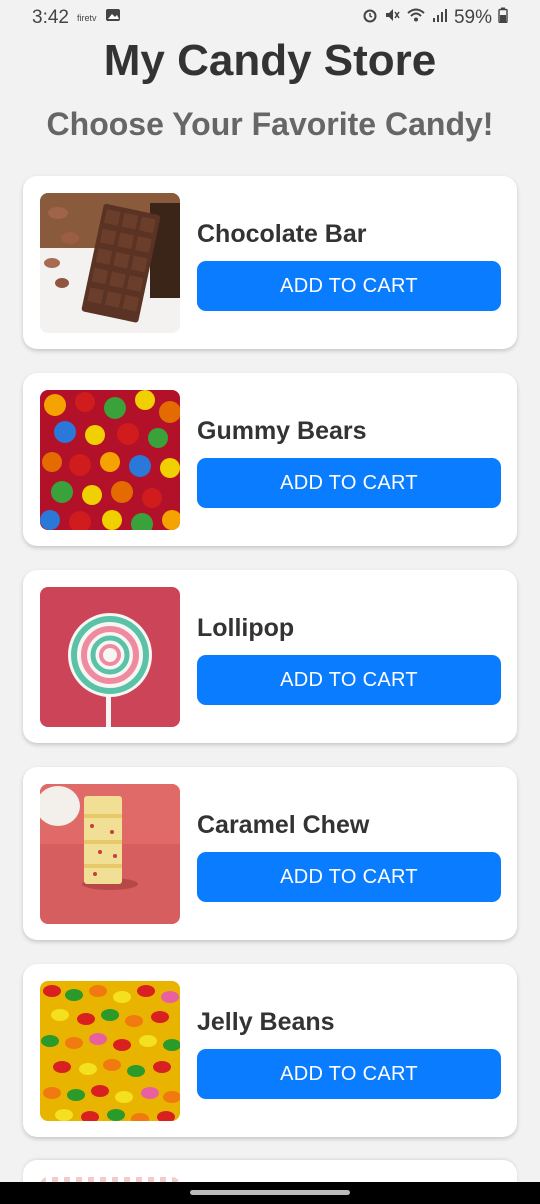 Image resolution: width=540 pixels, height=1204 pixels. I want to click on firetv-notification: firetv, so click(86, 18).